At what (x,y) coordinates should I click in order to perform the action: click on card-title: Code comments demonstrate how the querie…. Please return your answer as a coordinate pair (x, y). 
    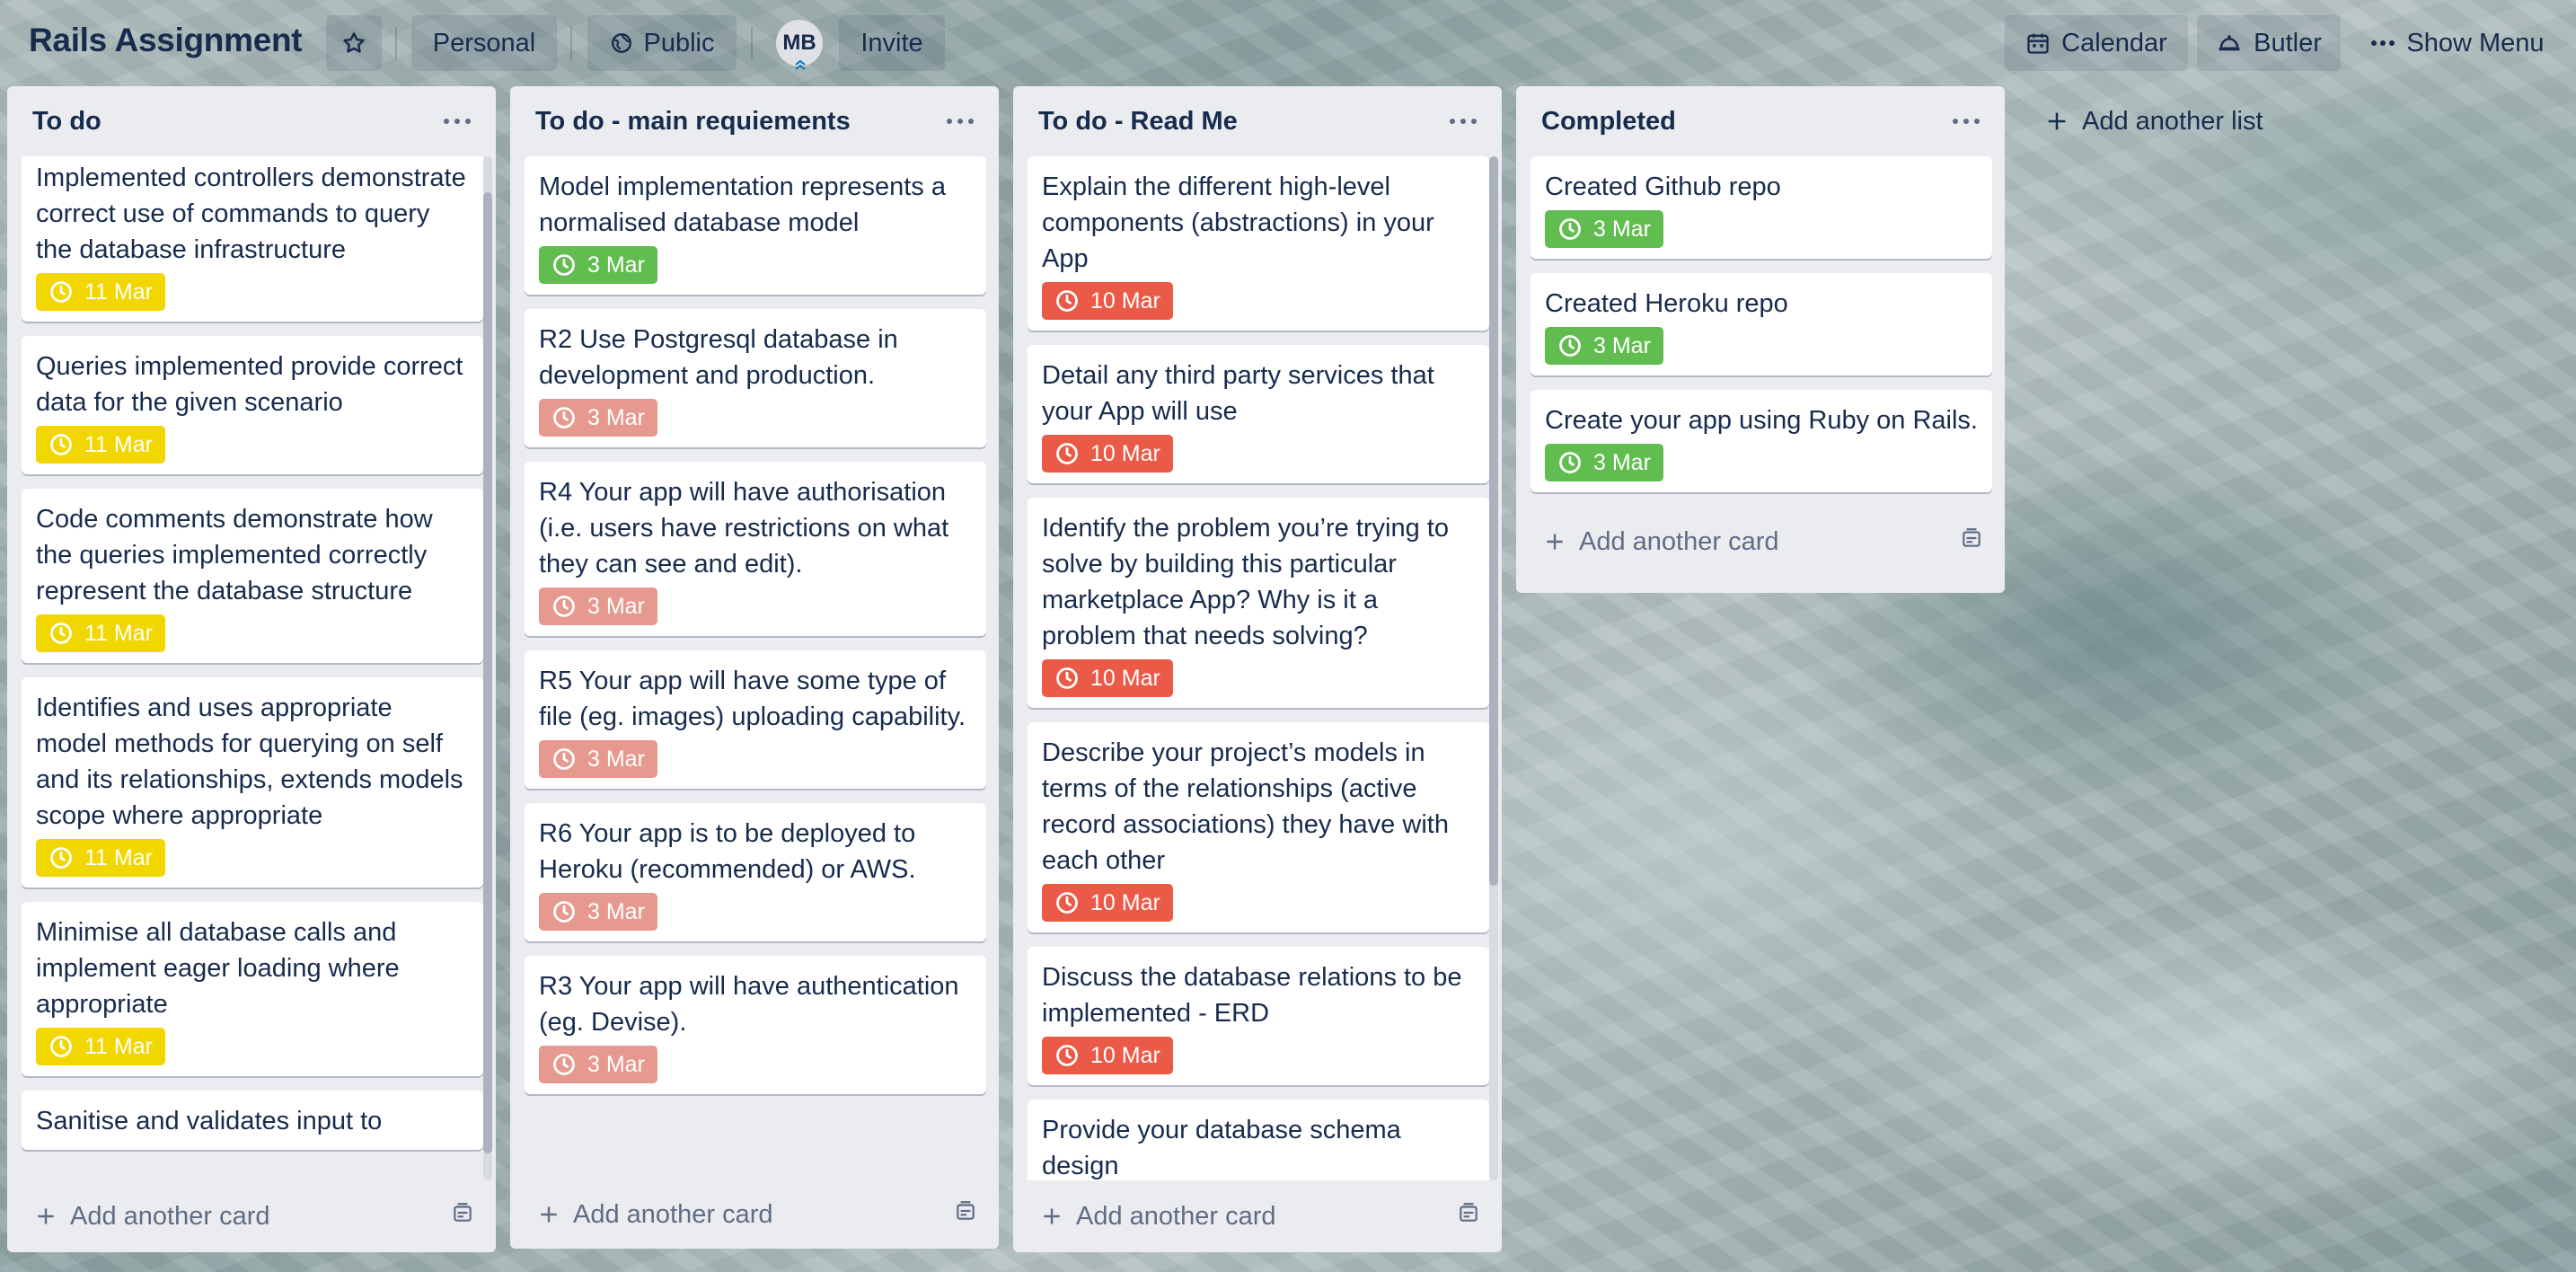
    Looking at the image, I should click on (234, 555).